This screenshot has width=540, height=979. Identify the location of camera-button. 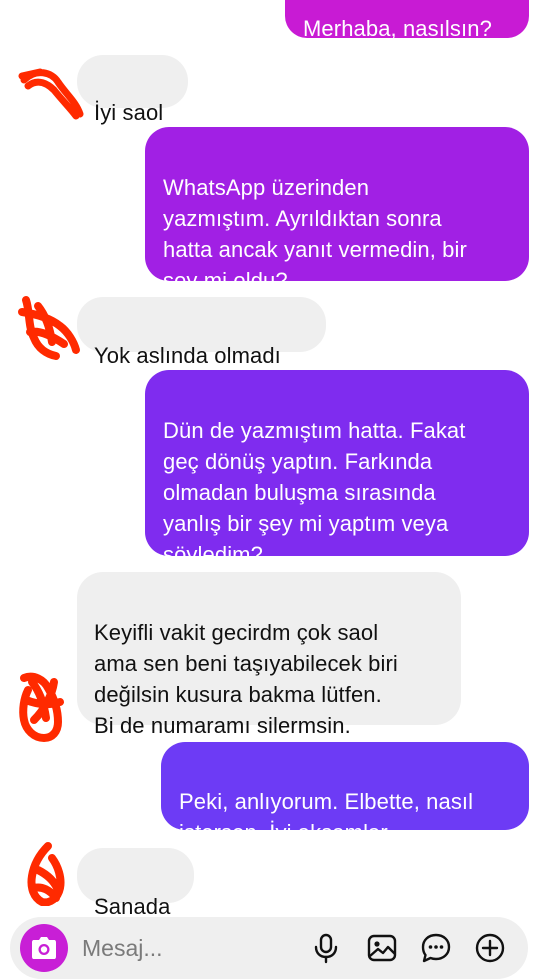
(44, 948).